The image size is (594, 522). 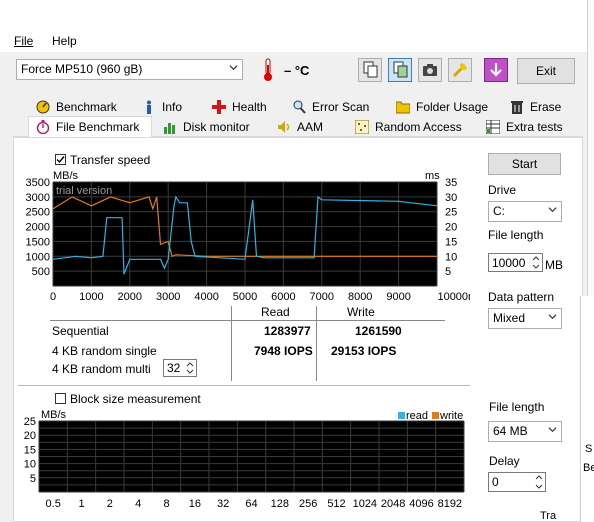 What do you see at coordinates (53, 297) in the screenshot?
I see `x-tick-label: 0` at bounding box center [53, 297].